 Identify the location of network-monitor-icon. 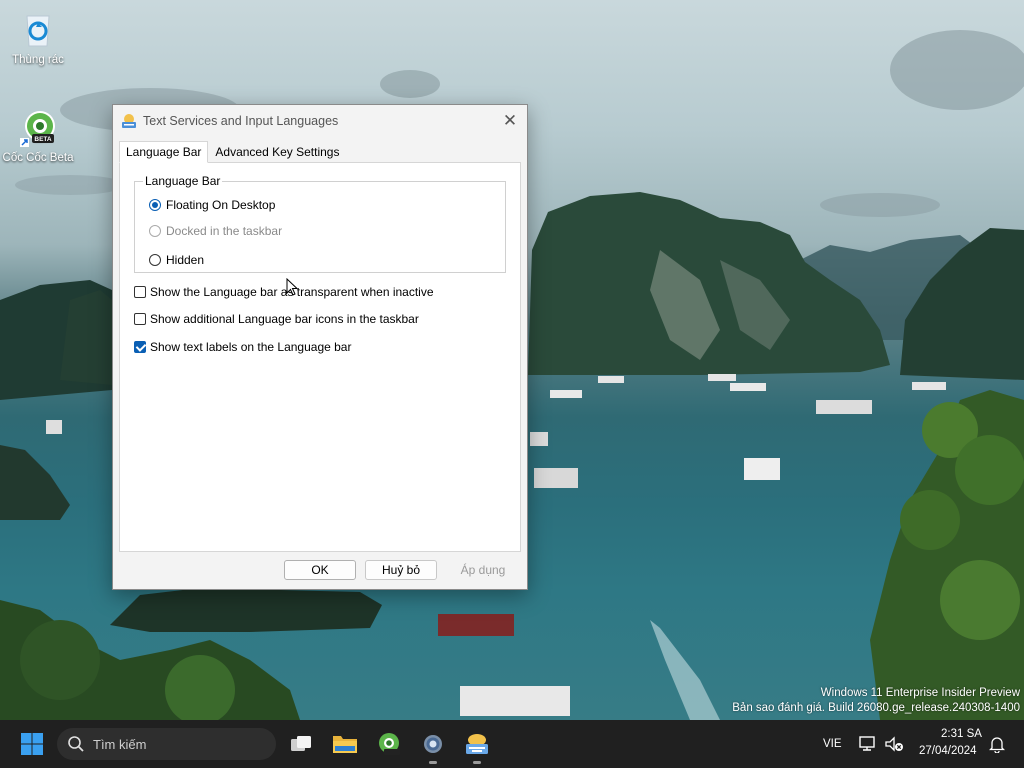
(867, 743).